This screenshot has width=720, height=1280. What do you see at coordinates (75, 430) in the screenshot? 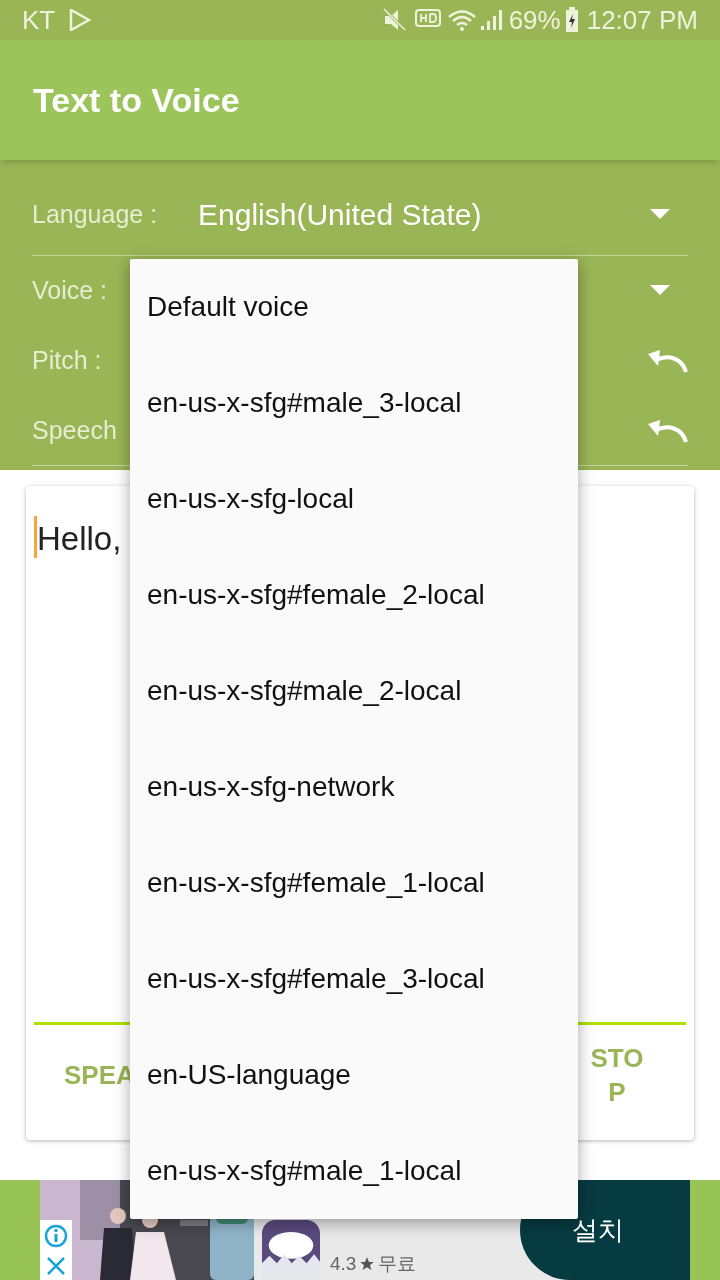
I see `setting-label: Speech` at bounding box center [75, 430].